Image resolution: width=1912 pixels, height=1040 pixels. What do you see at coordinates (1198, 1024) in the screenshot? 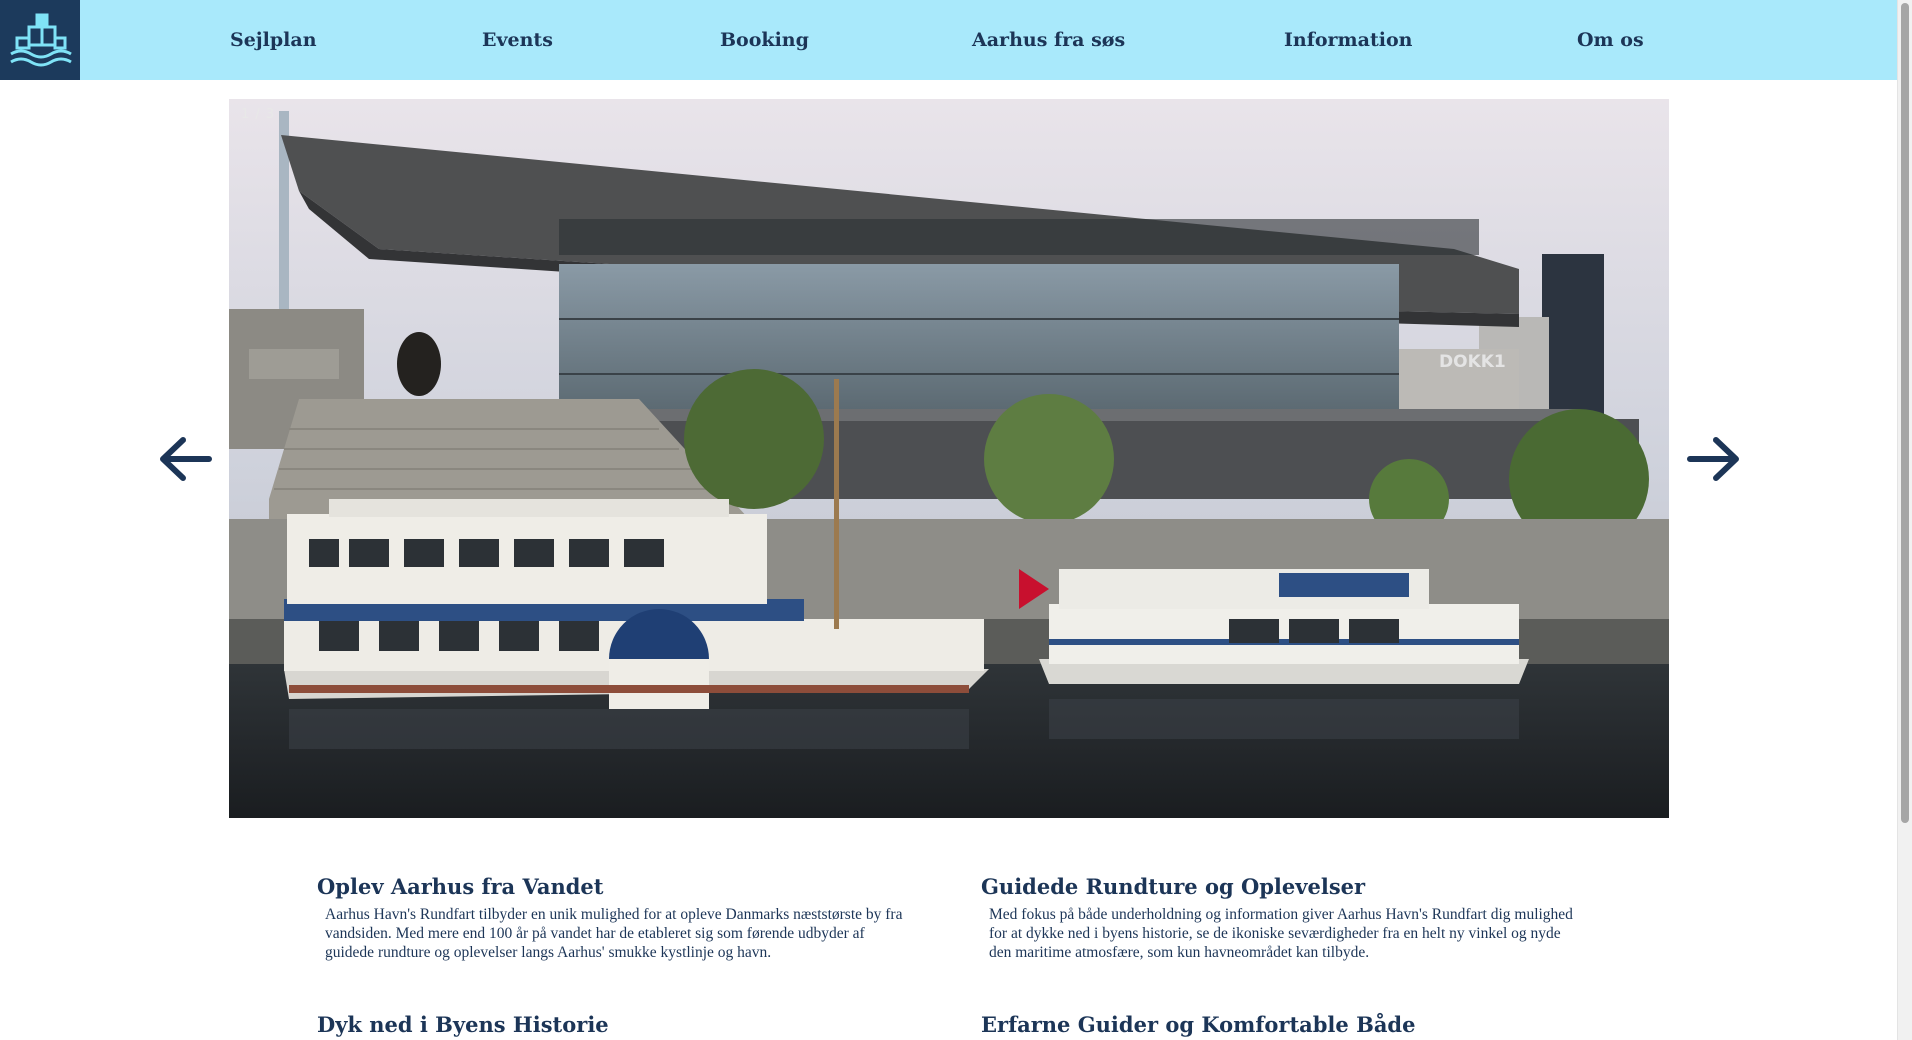
I see `section-title: Erfarne Guider og Komfortable Både` at bounding box center [1198, 1024].